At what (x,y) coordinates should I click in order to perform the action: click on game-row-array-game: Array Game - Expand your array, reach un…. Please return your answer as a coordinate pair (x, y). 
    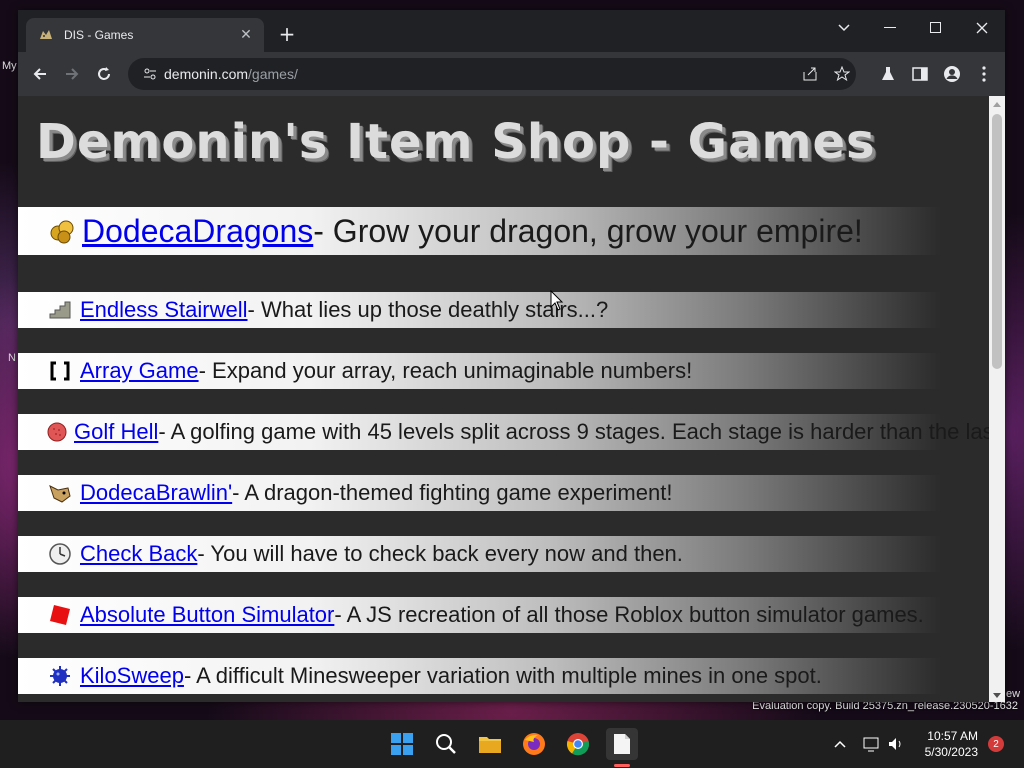
    Looking at the image, I should click on (503, 371).